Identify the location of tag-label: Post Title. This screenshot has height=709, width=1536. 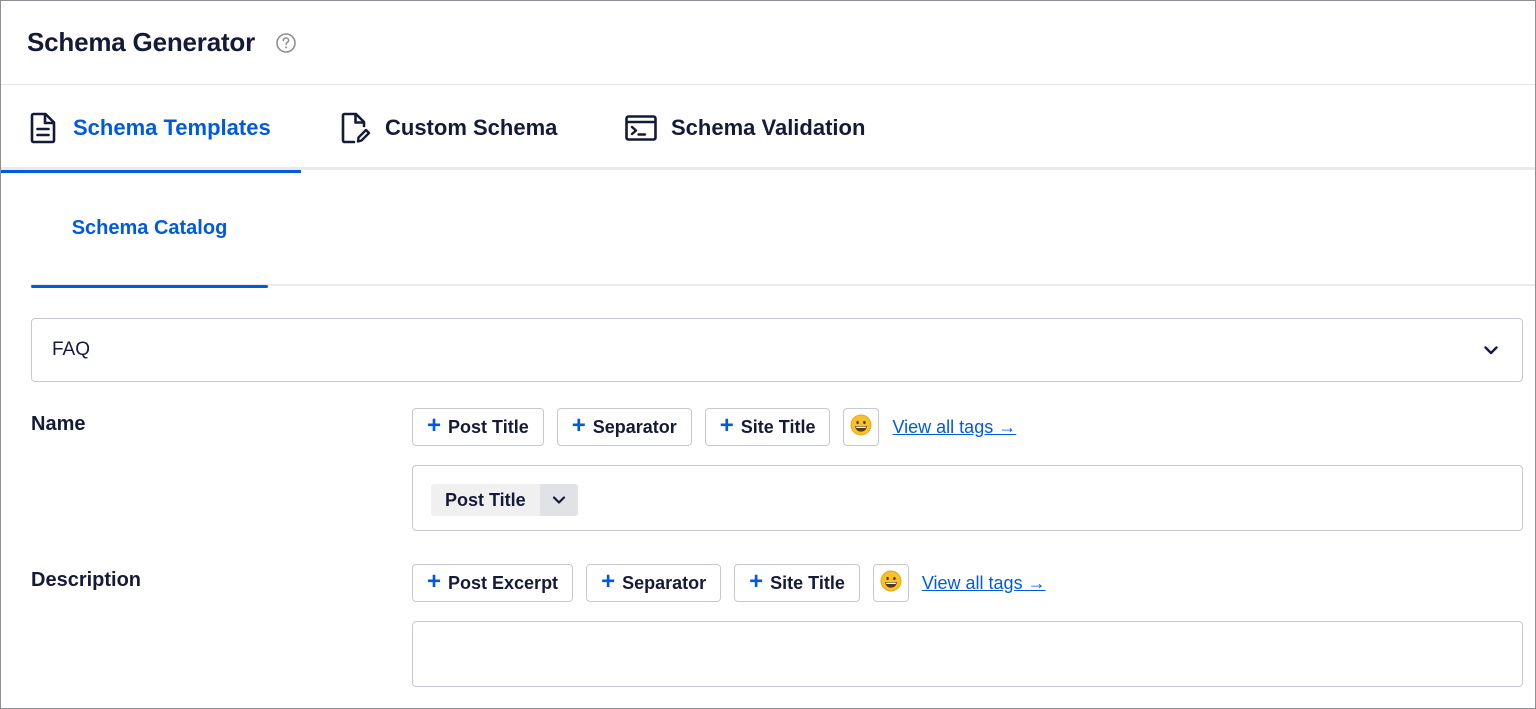
(488, 426).